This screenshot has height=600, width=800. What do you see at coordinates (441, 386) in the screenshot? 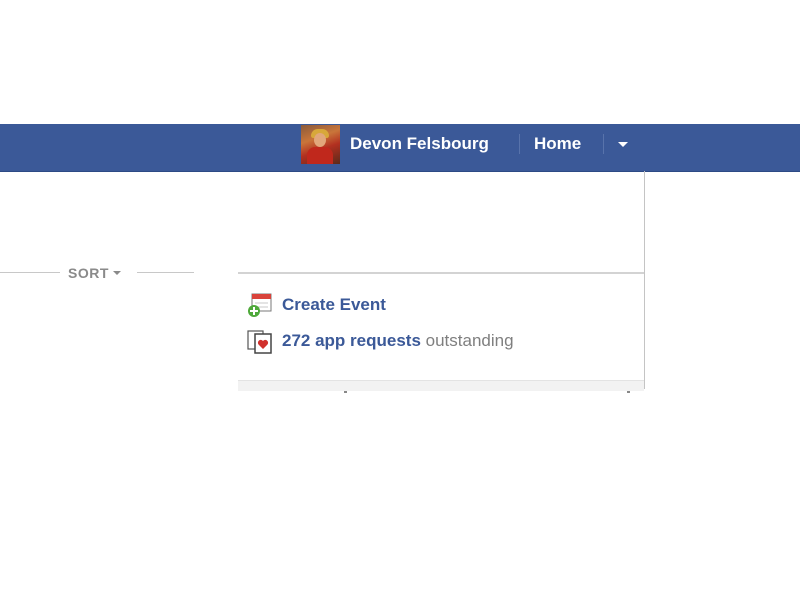
I see `sidebar-box-footer` at bounding box center [441, 386].